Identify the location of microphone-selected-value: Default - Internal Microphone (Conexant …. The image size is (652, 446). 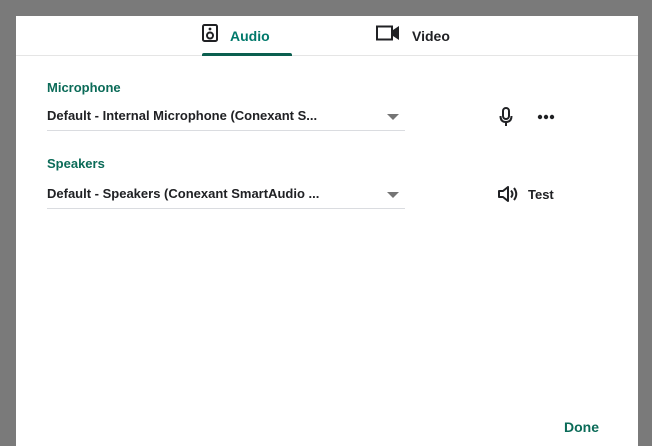
(182, 115).